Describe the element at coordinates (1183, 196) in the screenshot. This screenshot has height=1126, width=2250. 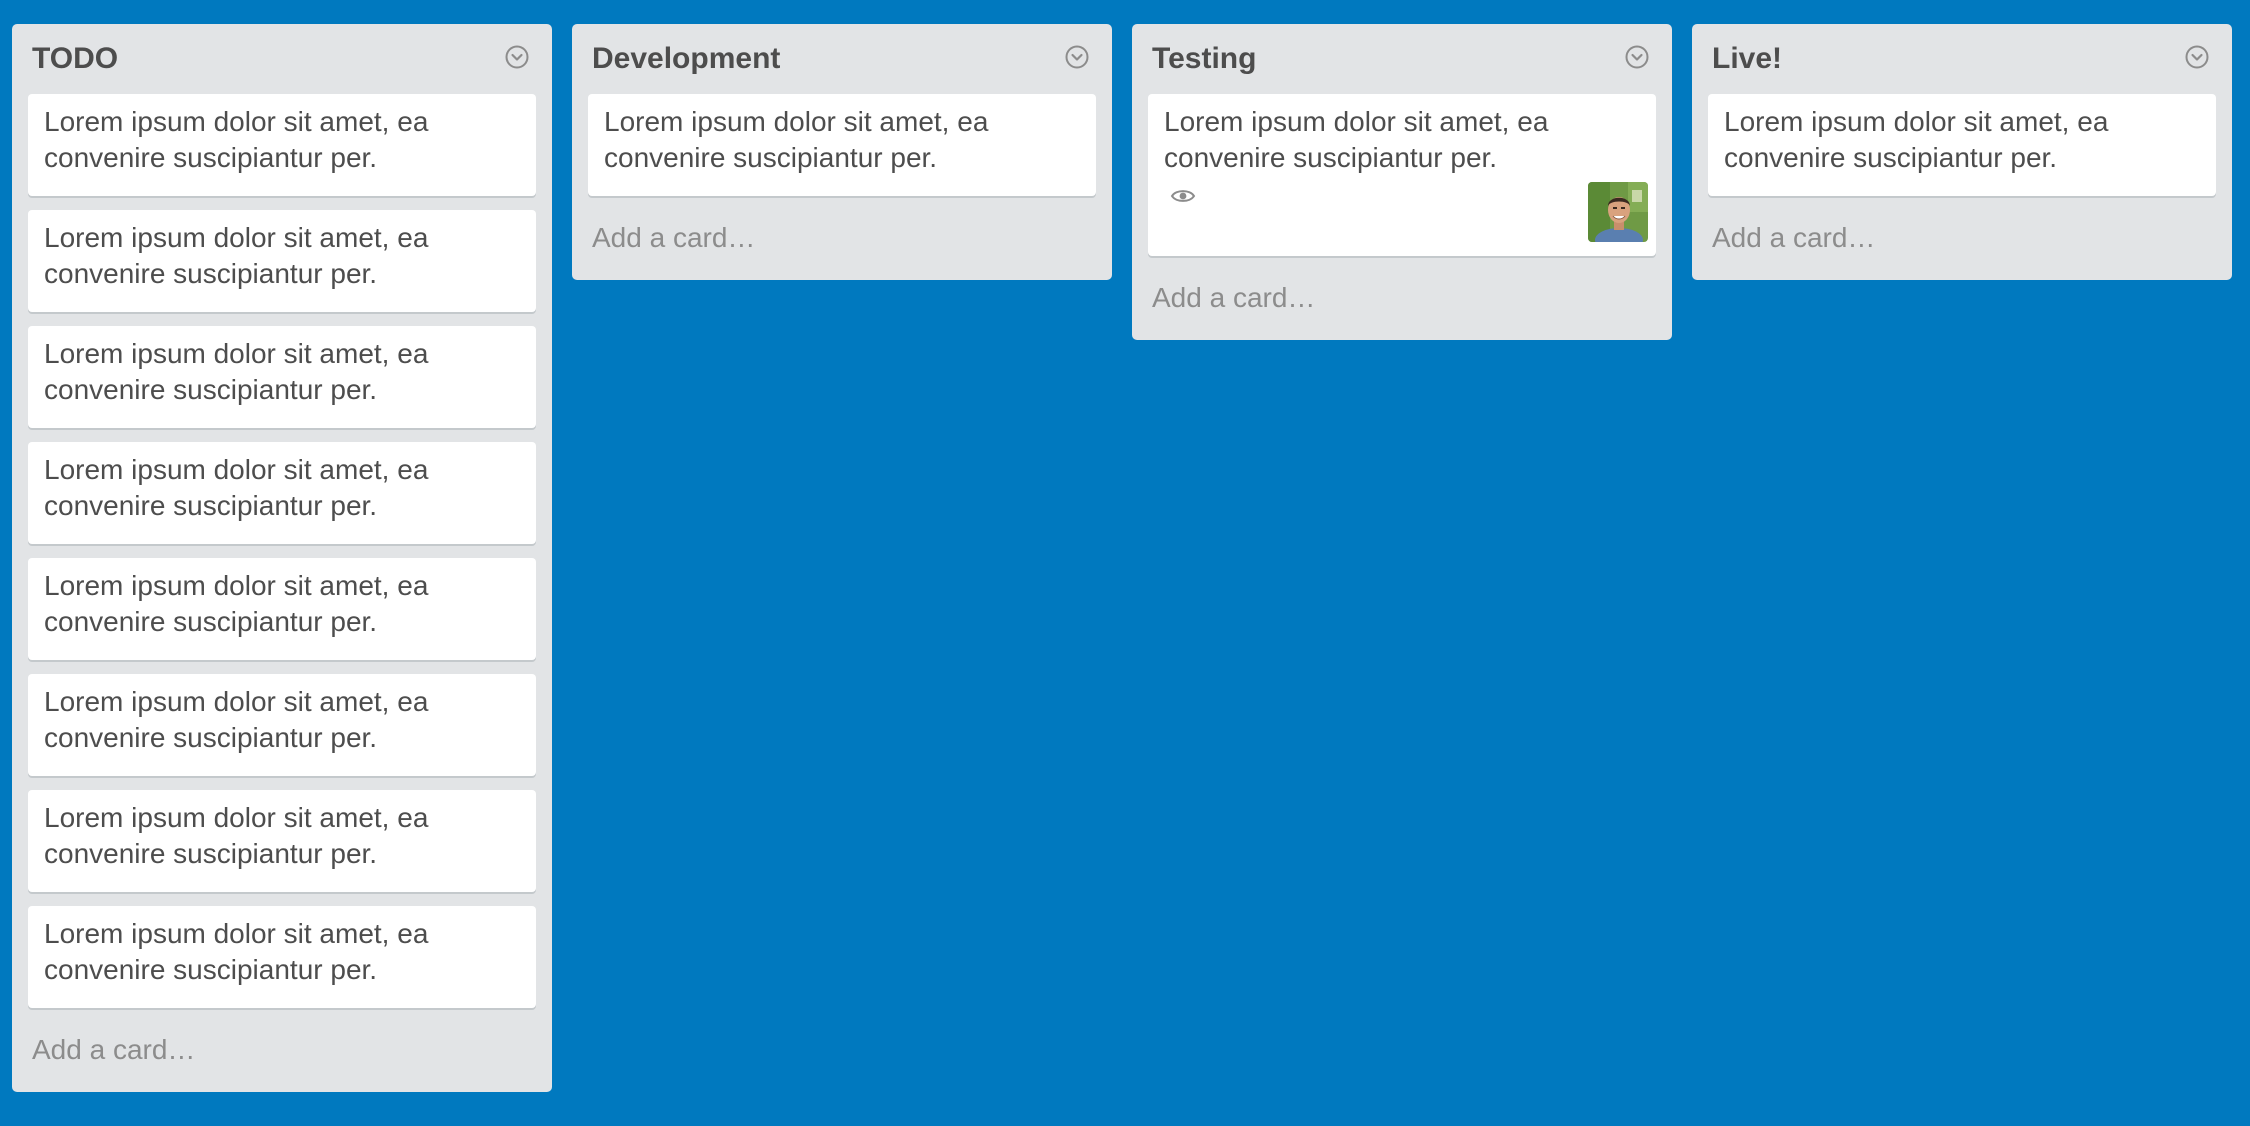
I see `eye-icon` at that location.